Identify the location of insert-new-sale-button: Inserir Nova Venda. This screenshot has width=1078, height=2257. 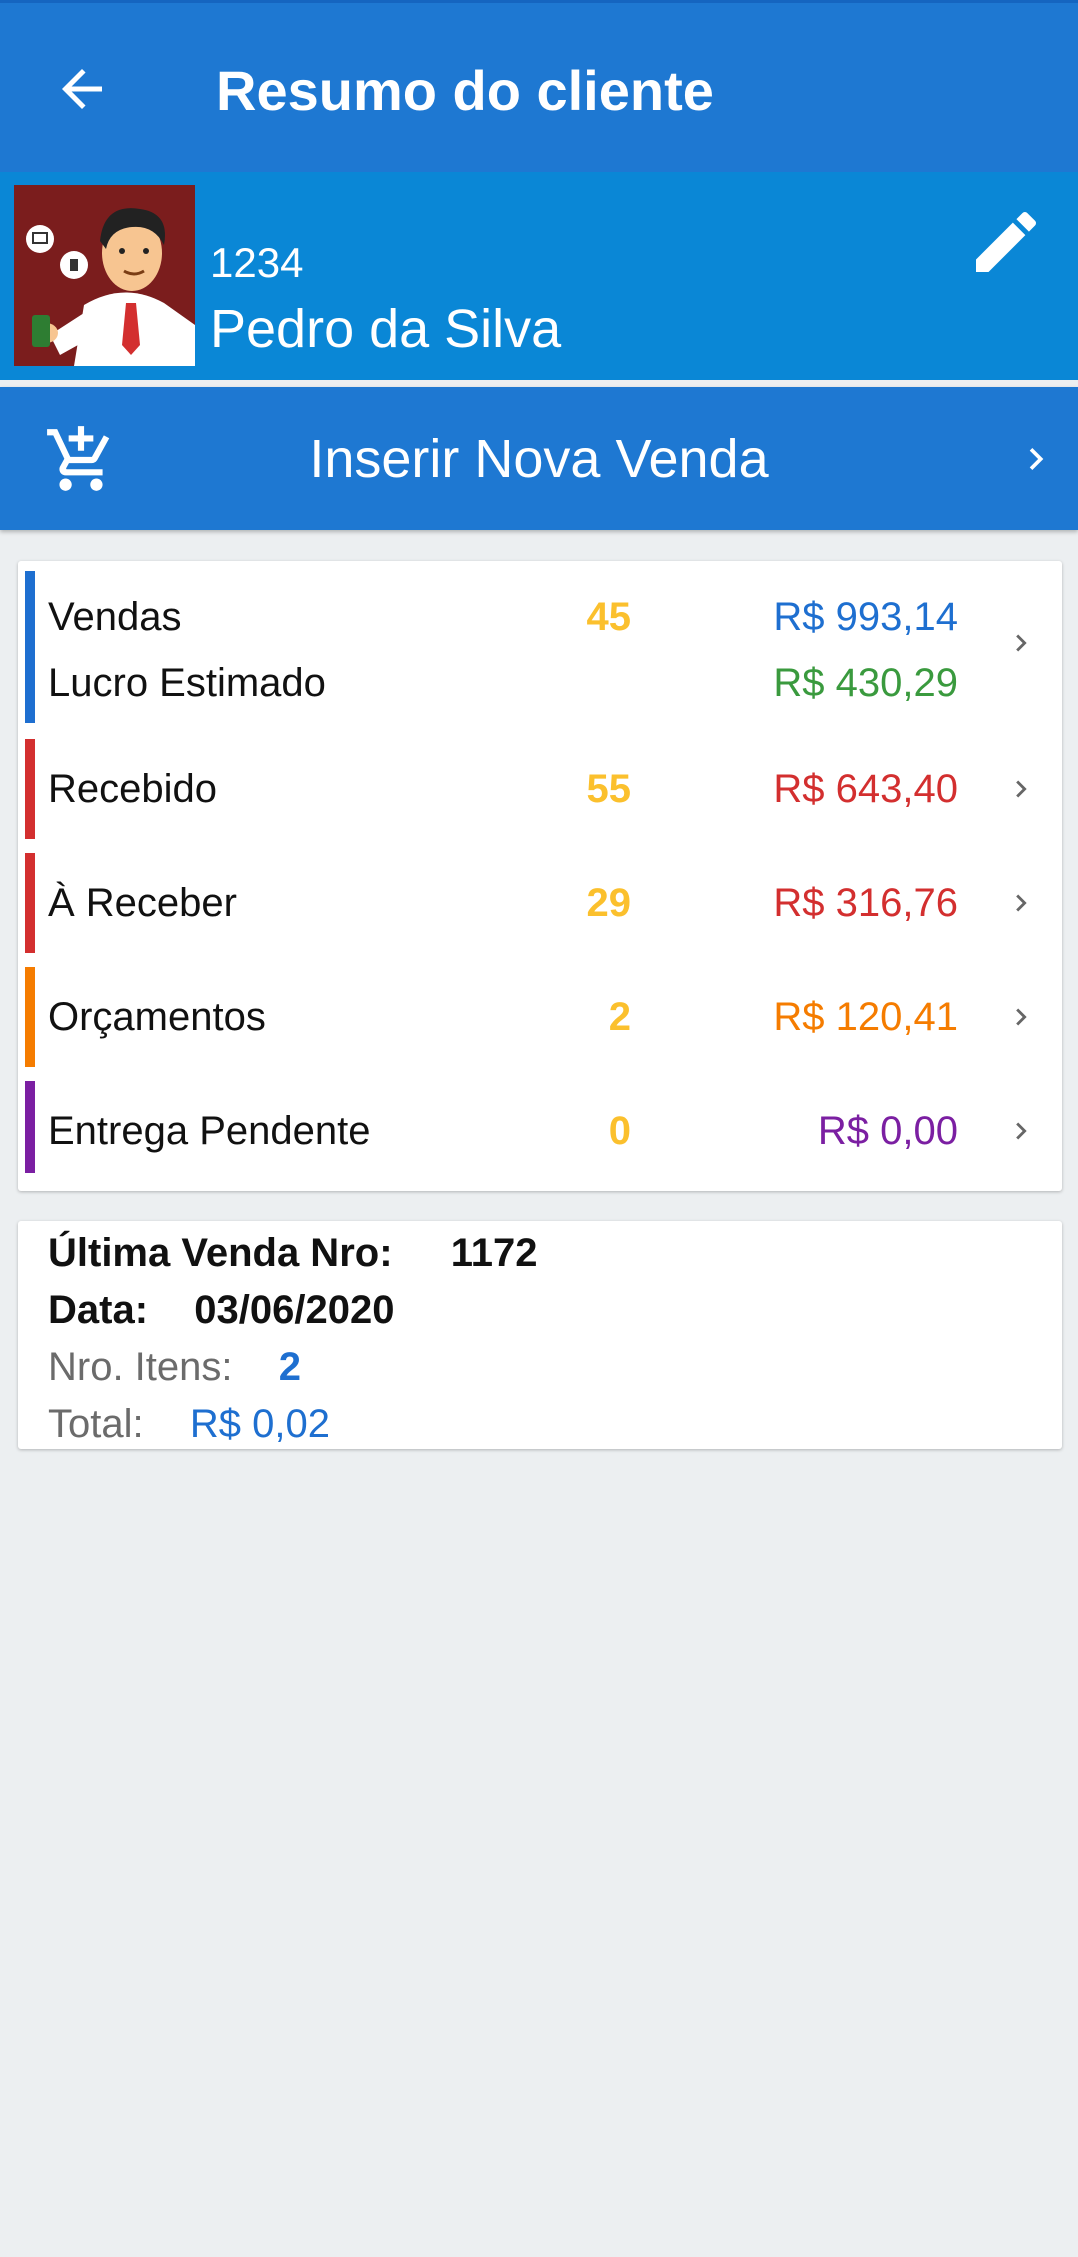
(539, 458).